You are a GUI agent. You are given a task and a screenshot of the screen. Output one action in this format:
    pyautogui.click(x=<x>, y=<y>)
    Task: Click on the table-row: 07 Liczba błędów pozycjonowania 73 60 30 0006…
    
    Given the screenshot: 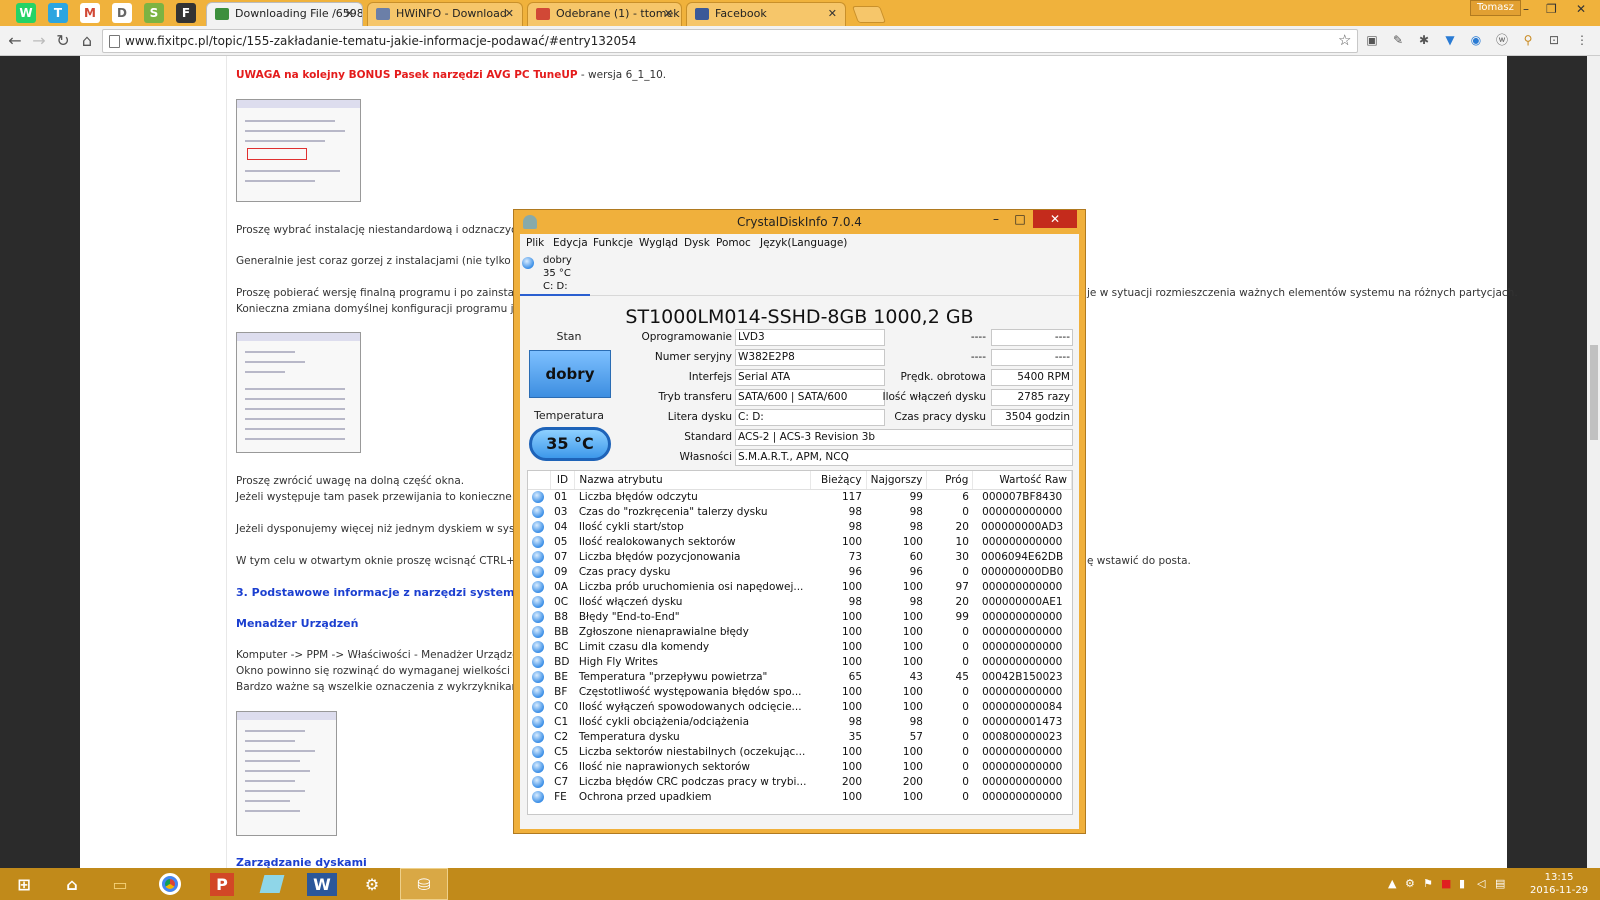 What is the action you would take?
    pyautogui.click(x=800, y=556)
    